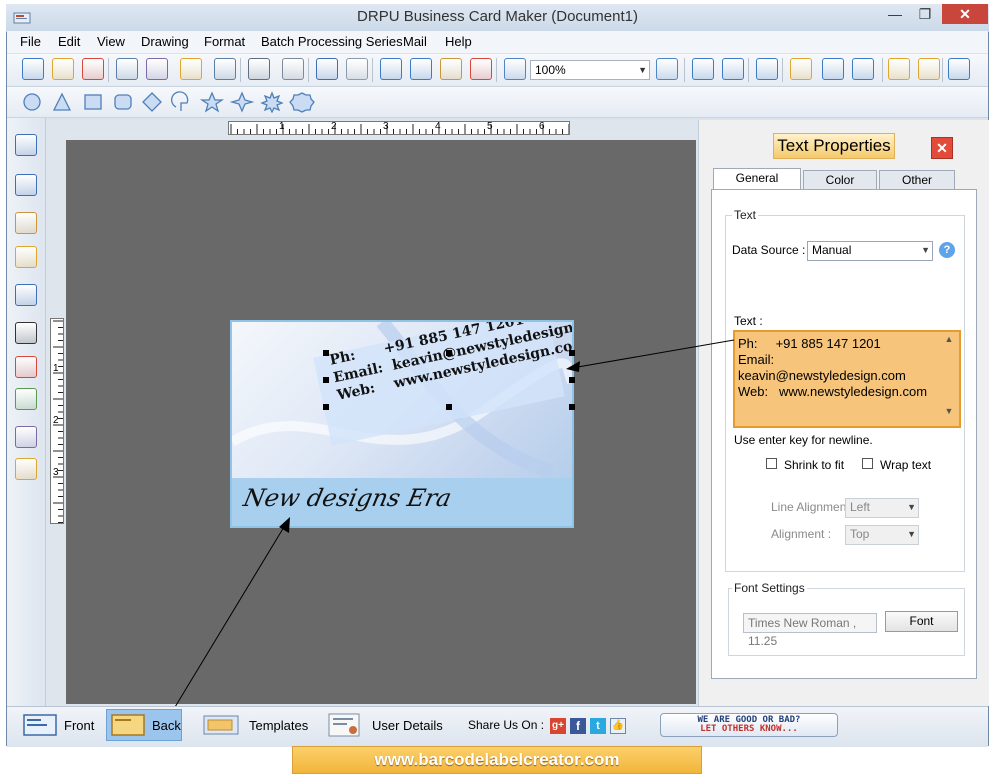 The width and height of the screenshot is (993, 777). I want to click on scroll-down-icon: ▼, so click(949, 411).